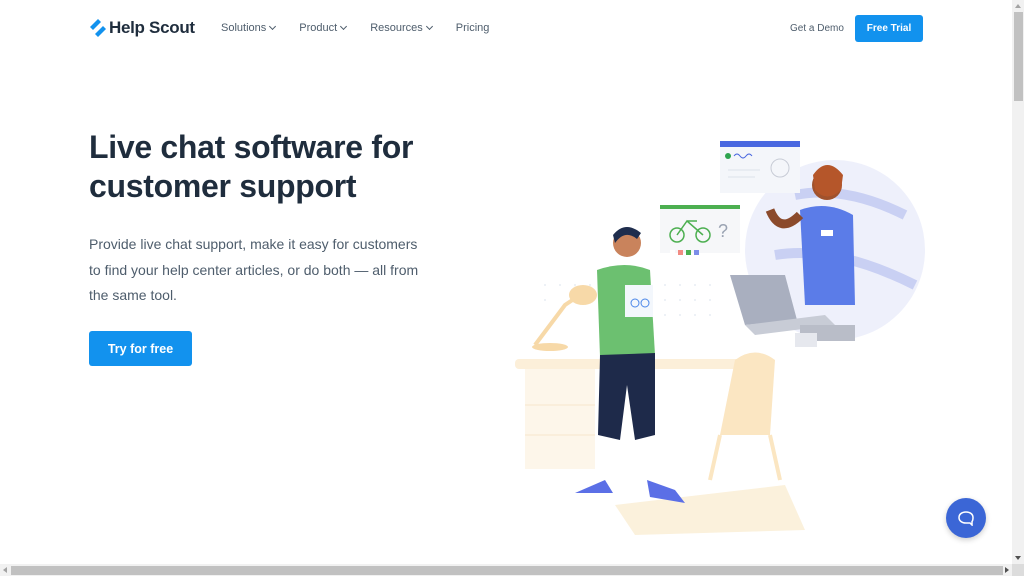  Describe the element at coordinates (763, 300) in the screenshot. I see `laptop-icon` at that location.